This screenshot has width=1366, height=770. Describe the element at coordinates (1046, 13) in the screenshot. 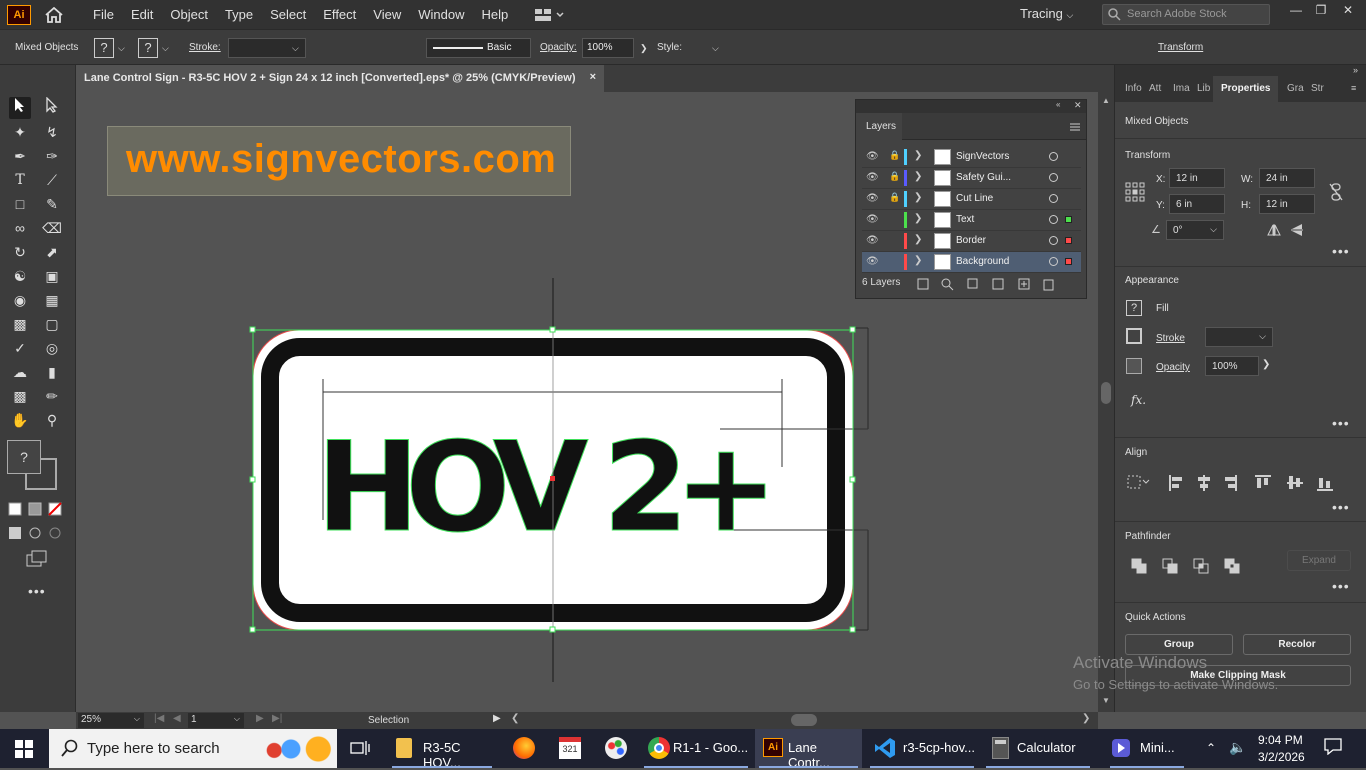

I see `workspace-switcher: Tracing ⌵` at that location.